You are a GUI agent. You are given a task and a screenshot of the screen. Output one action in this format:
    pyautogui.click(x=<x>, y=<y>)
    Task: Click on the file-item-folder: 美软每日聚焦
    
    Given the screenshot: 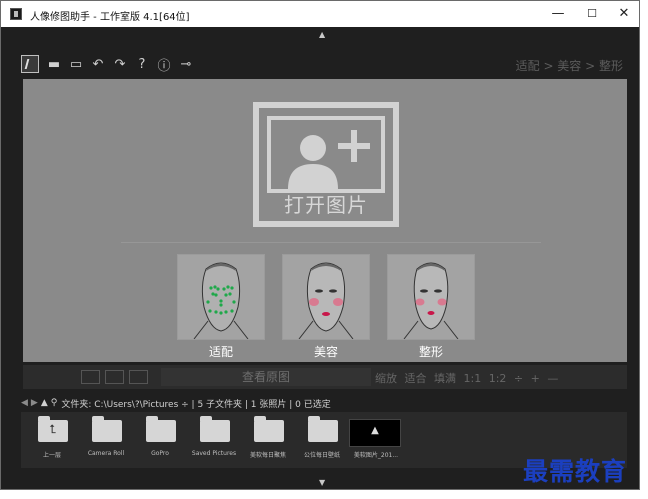 What is the action you would take?
    pyautogui.click(x=268, y=440)
    